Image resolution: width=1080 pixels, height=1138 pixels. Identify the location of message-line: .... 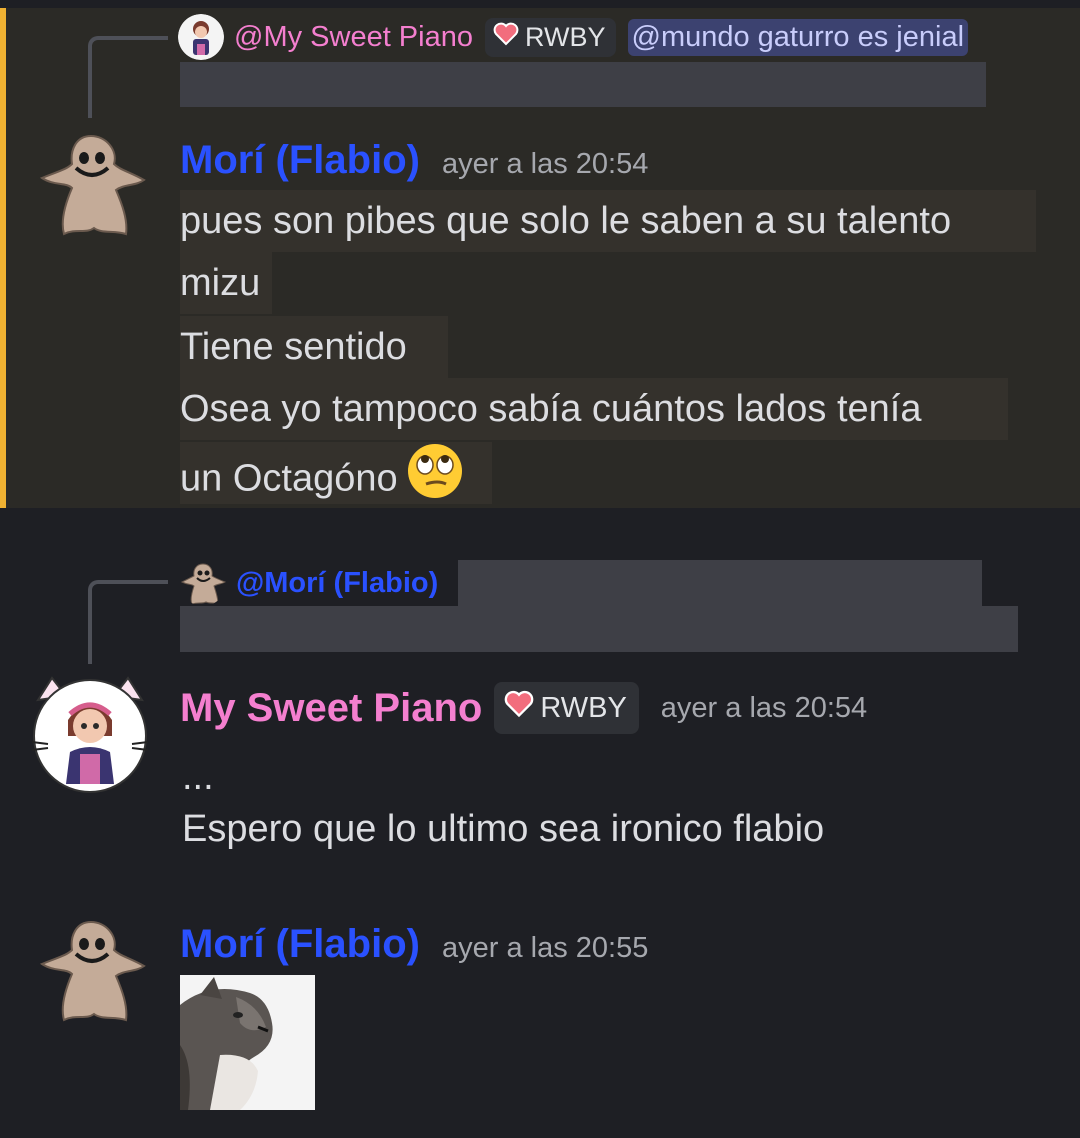
(198, 777).